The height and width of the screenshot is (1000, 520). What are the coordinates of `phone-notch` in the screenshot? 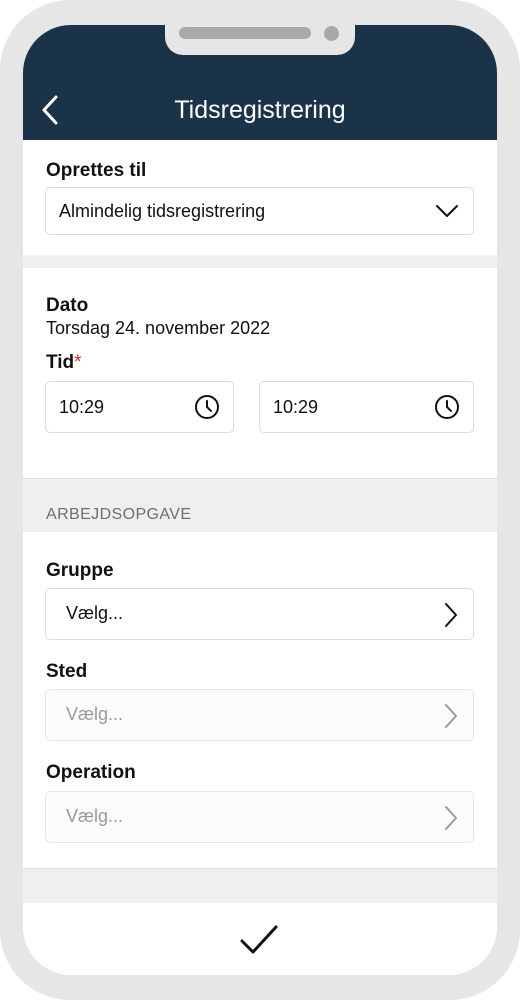 It's located at (260, 40).